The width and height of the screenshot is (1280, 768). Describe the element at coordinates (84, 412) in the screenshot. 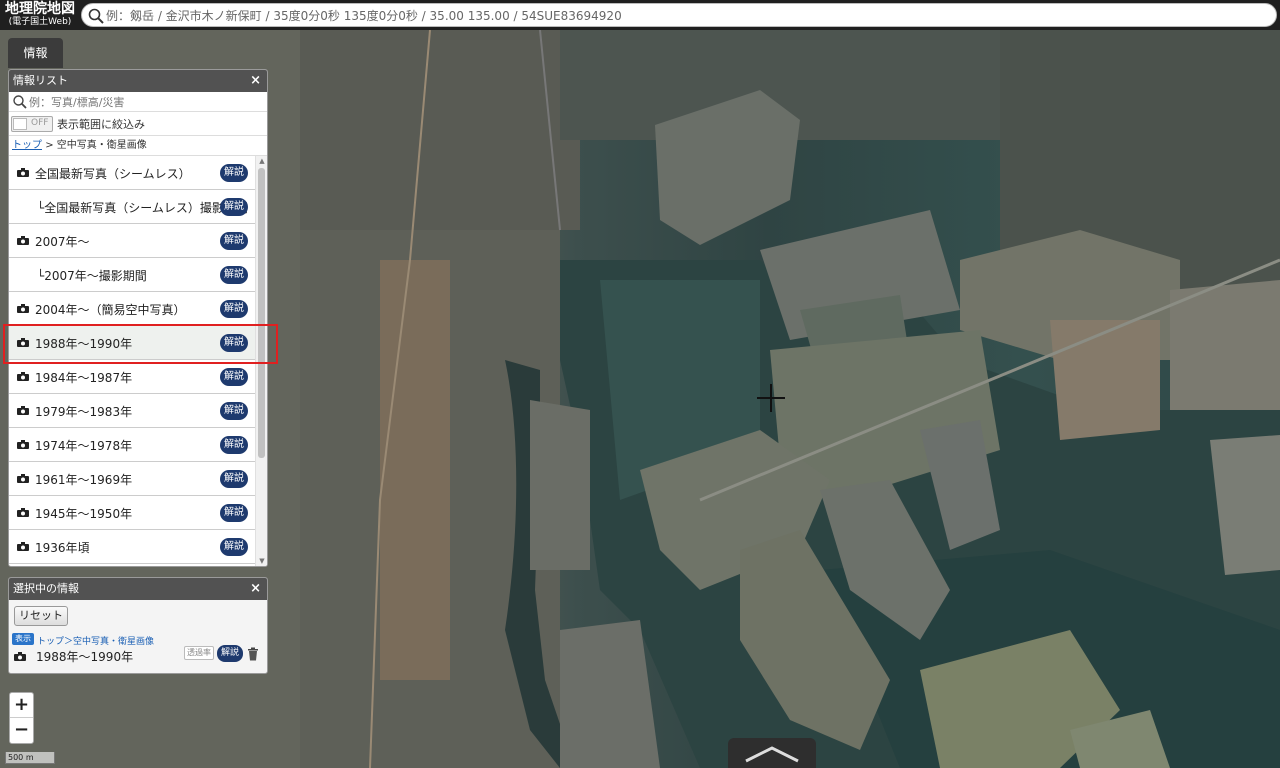

I see `list-item-label: 1979年～1983年` at that location.